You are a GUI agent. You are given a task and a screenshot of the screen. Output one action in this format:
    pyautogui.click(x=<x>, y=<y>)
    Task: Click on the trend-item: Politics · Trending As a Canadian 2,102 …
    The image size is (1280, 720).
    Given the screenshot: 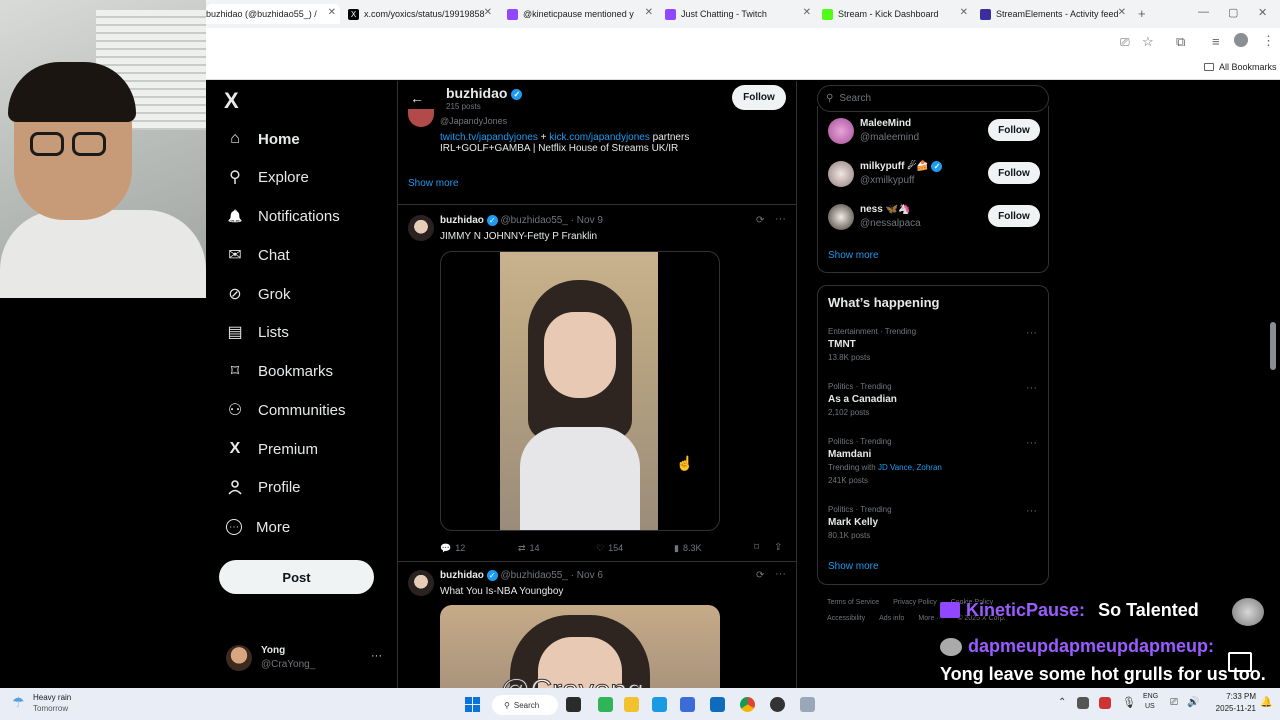 What is the action you would take?
    pyautogui.click(x=933, y=401)
    